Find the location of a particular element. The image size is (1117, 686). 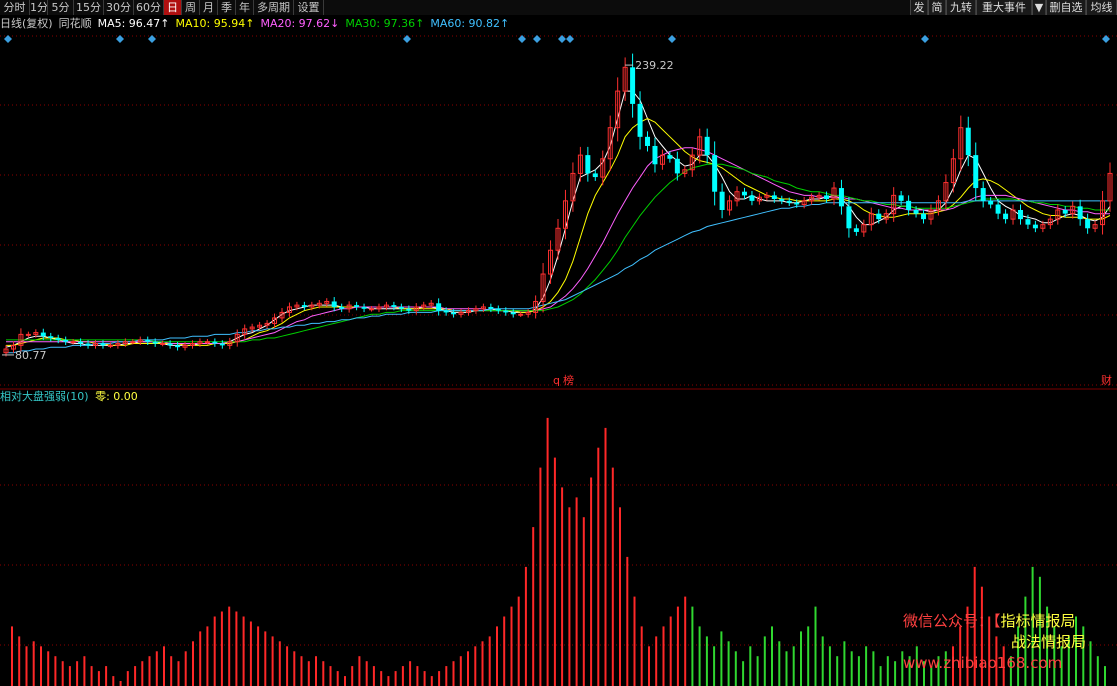

high-label: 239.22 is located at coordinates (654, 65).